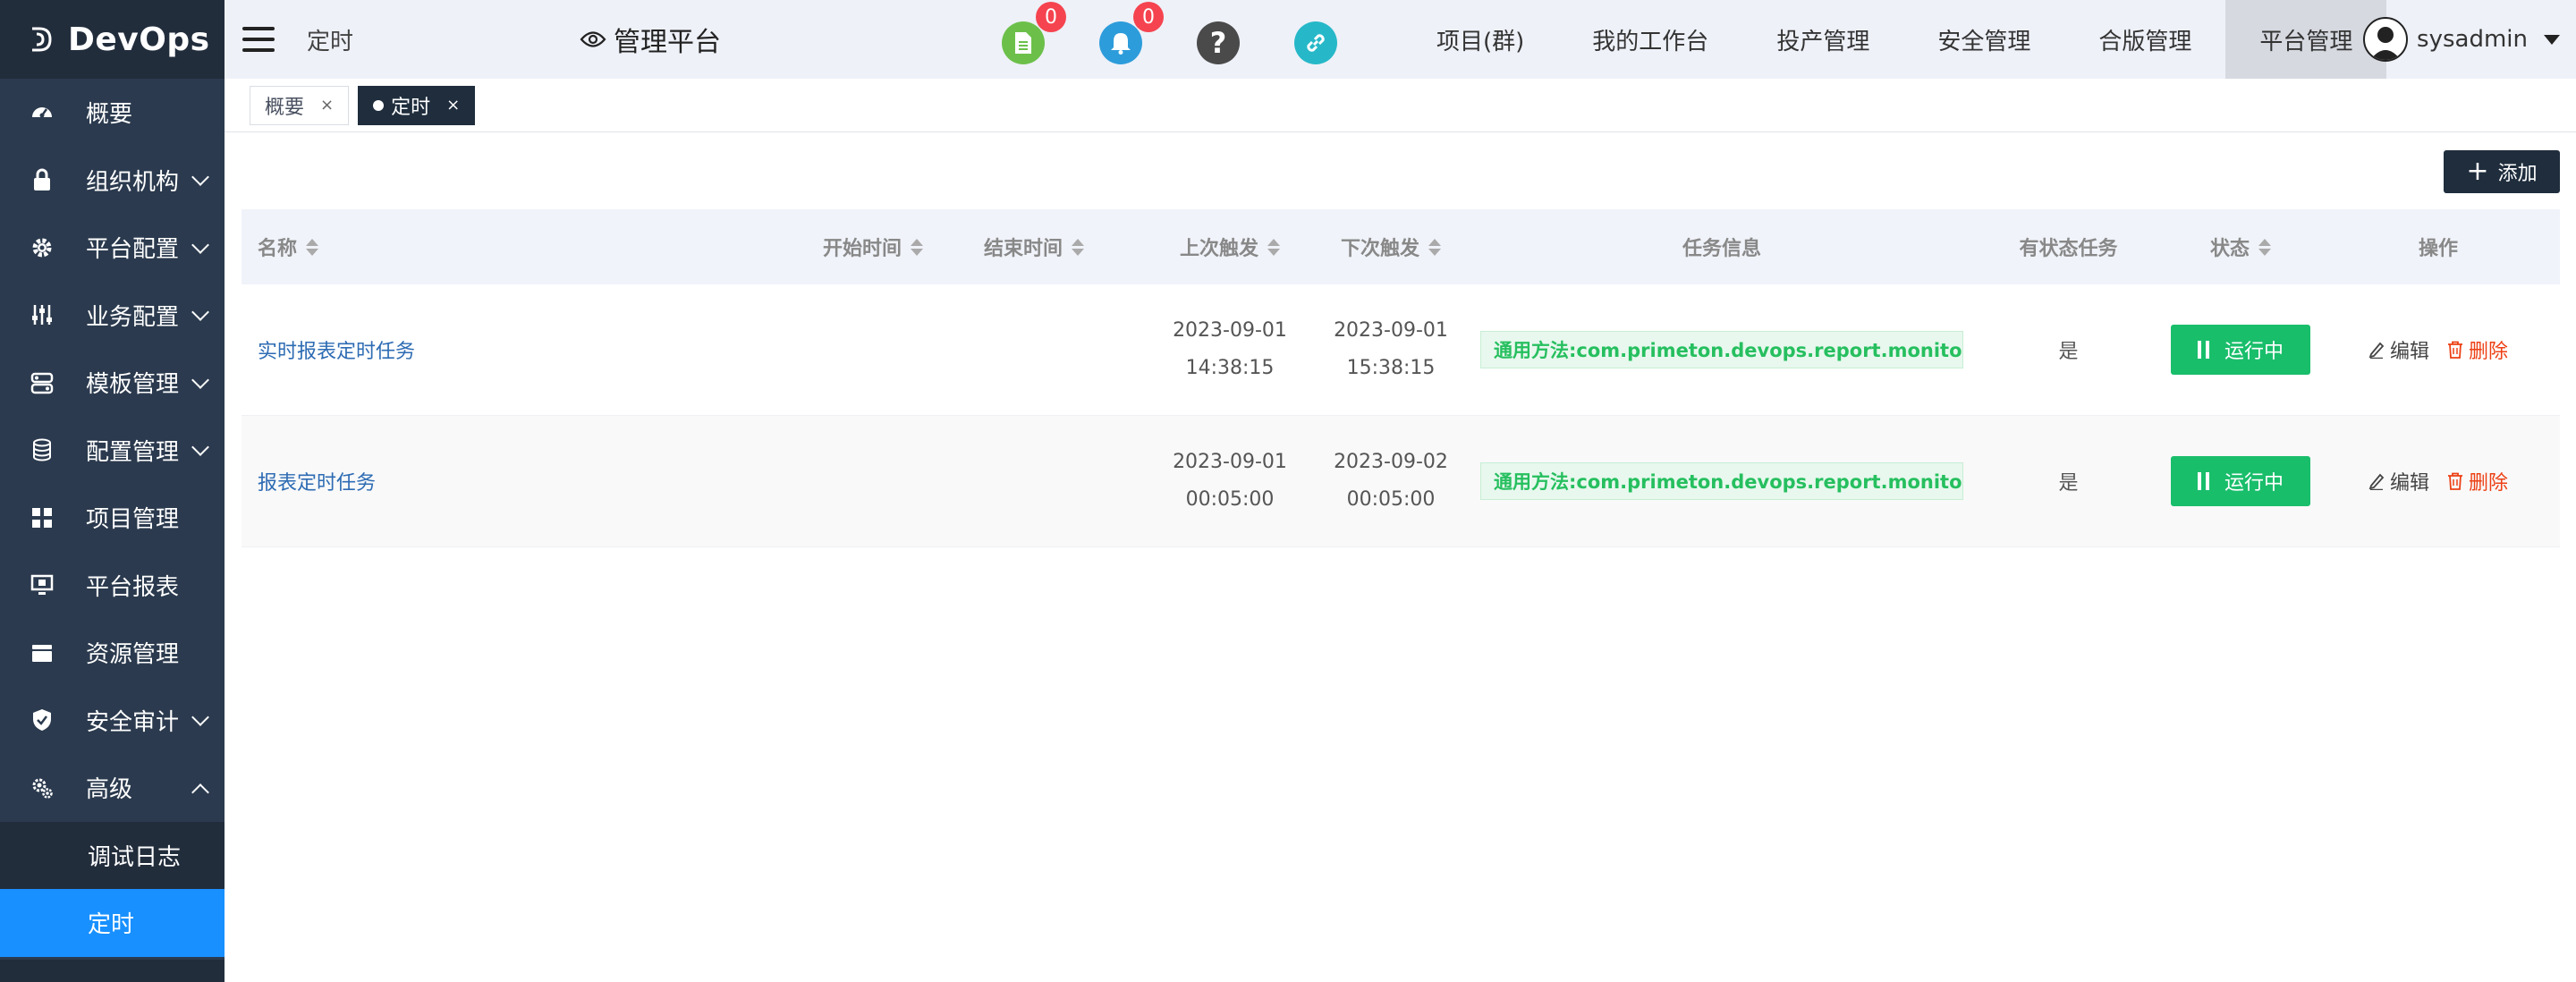 This screenshot has height=982, width=2576. Describe the element at coordinates (1218, 43) in the screenshot. I see `help-icon: ?` at that location.